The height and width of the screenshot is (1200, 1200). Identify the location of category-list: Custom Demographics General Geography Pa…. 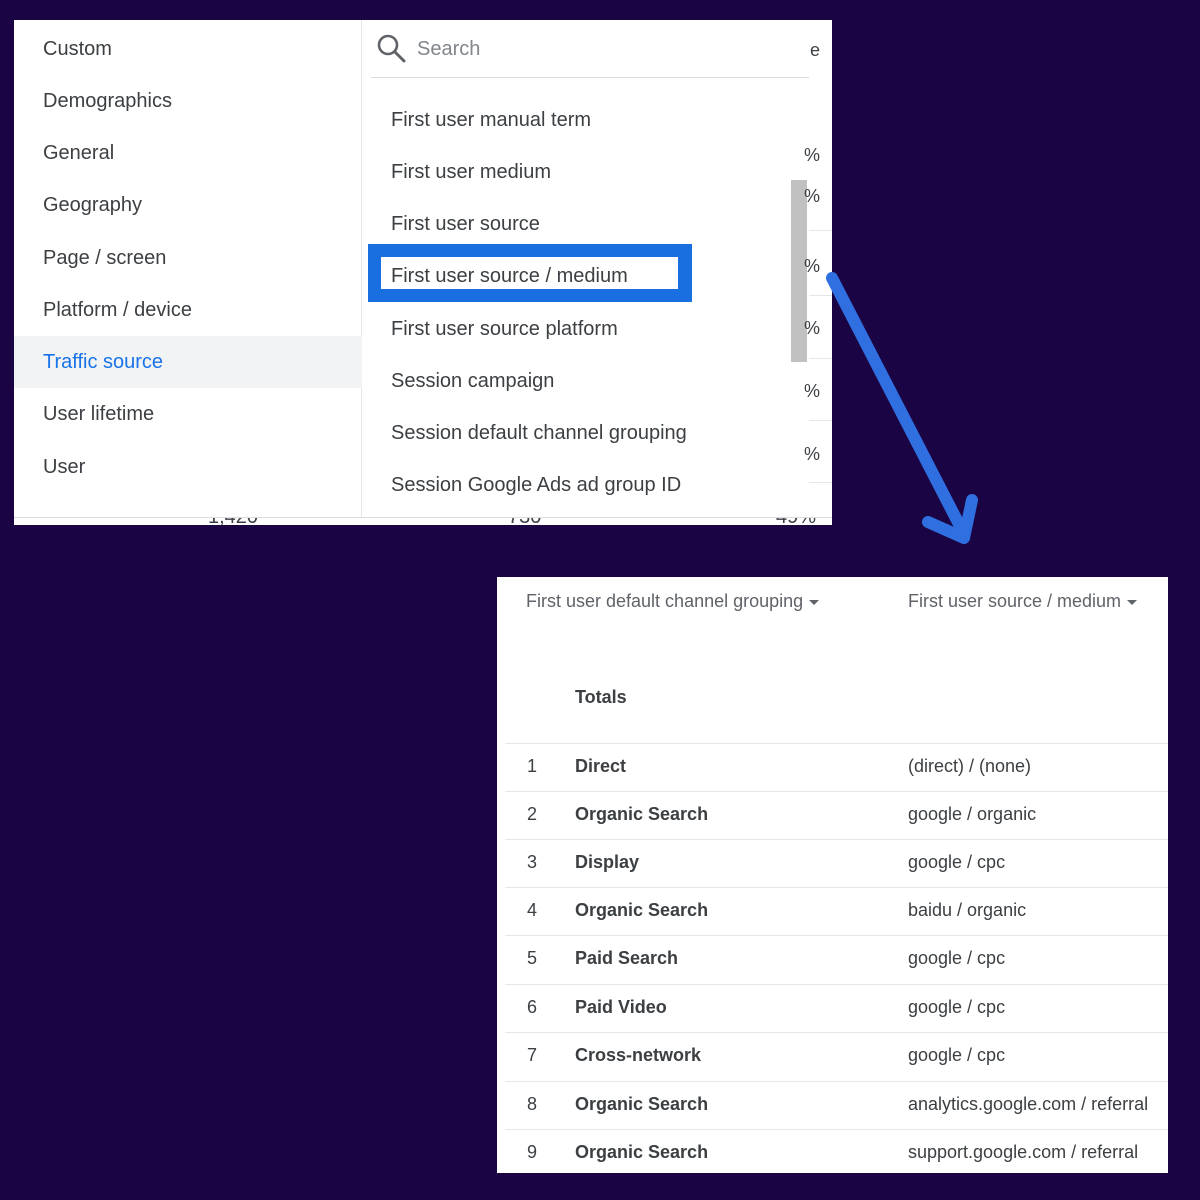
(188, 268).